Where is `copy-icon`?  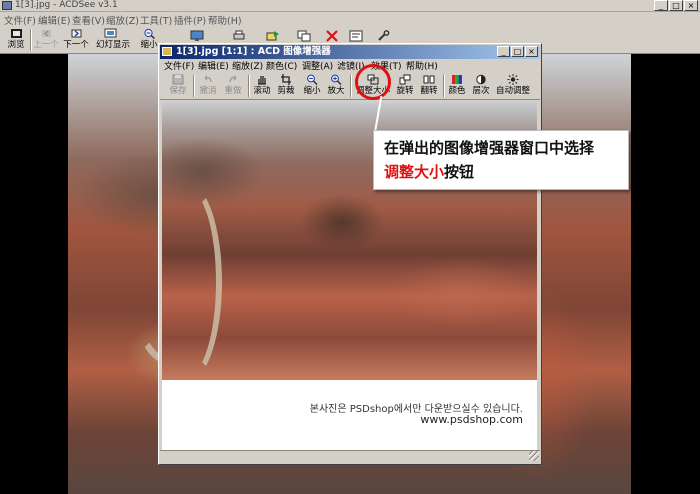 copy-icon is located at coordinates (304, 36).